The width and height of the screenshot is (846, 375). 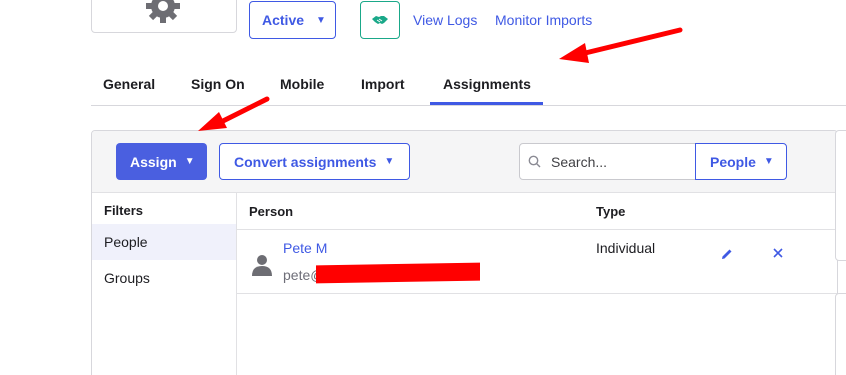 I want to click on active-tab-indicator, so click(x=486, y=103).